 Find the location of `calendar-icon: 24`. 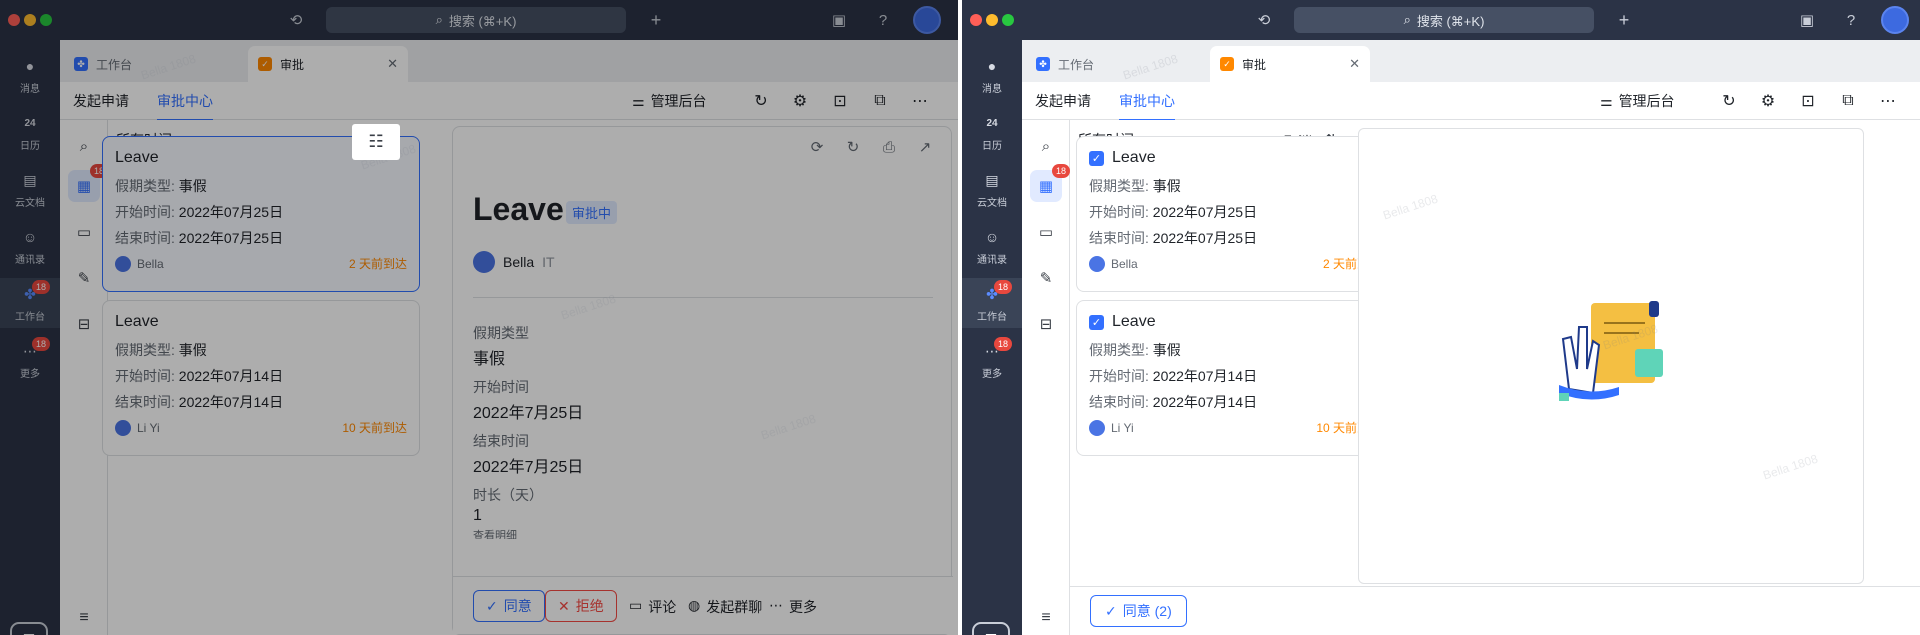

calendar-icon: 24 is located at coordinates (30, 123).